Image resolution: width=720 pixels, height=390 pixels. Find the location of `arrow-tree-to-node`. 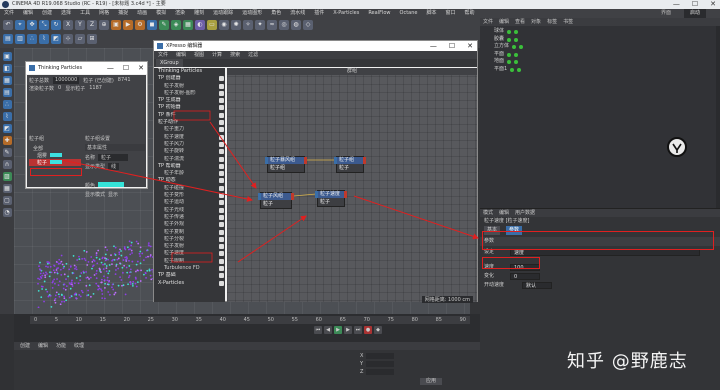

arrow-tree-to-node is located at coordinates (233, 155).